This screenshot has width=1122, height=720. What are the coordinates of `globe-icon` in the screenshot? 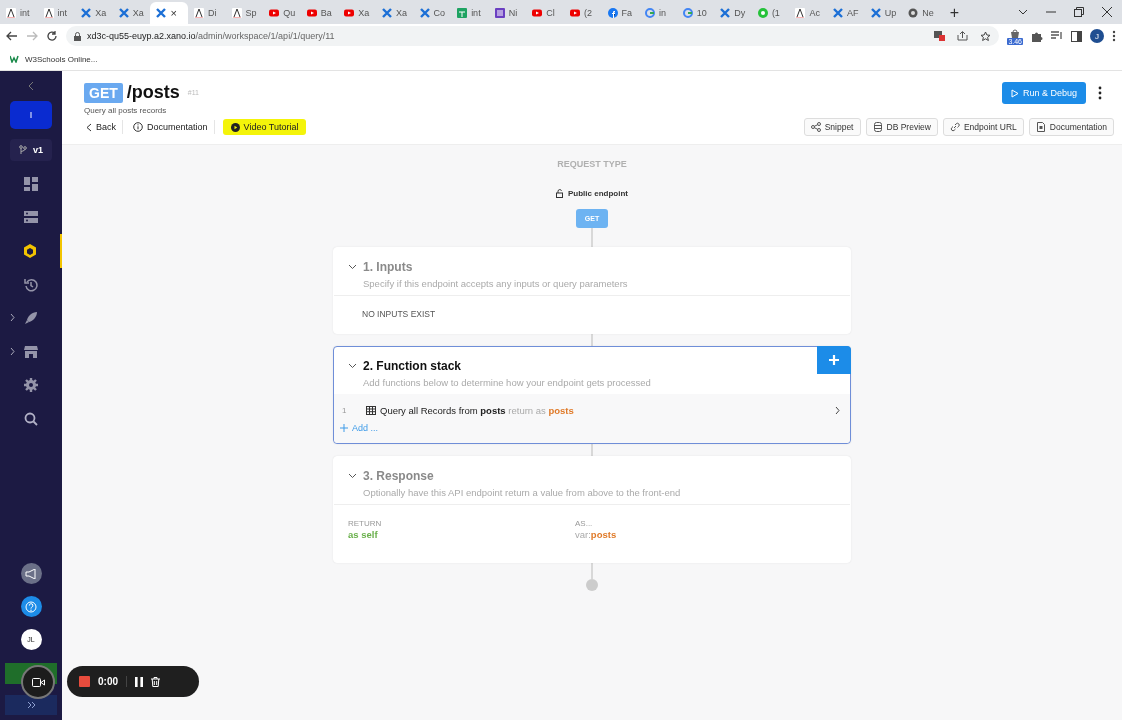 It's located at (913, 13).